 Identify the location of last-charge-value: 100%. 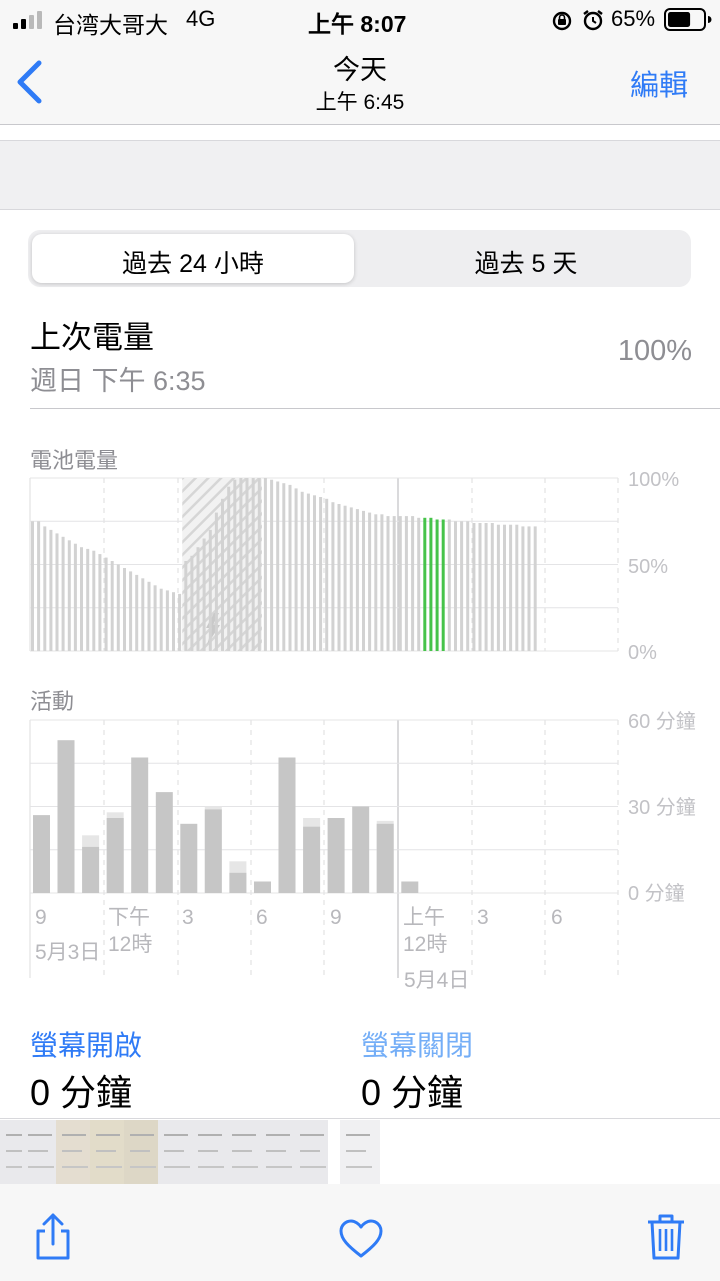
(654, 351).